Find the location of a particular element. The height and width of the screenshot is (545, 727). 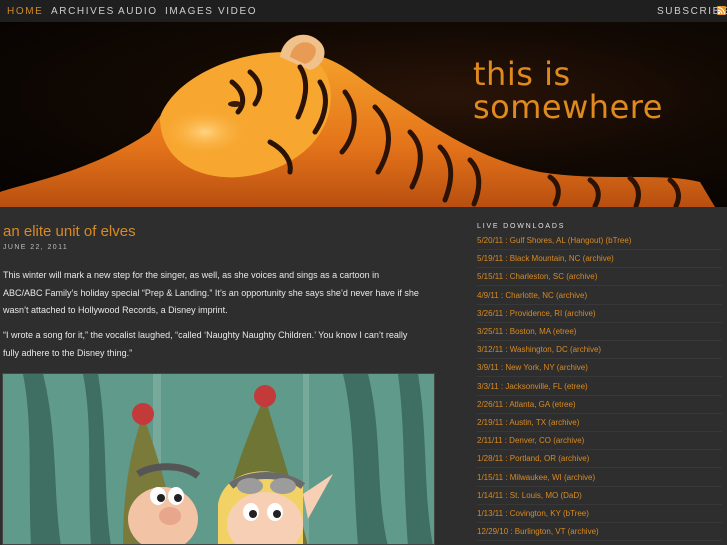

rss-icon is located at coordinates (721, 10).